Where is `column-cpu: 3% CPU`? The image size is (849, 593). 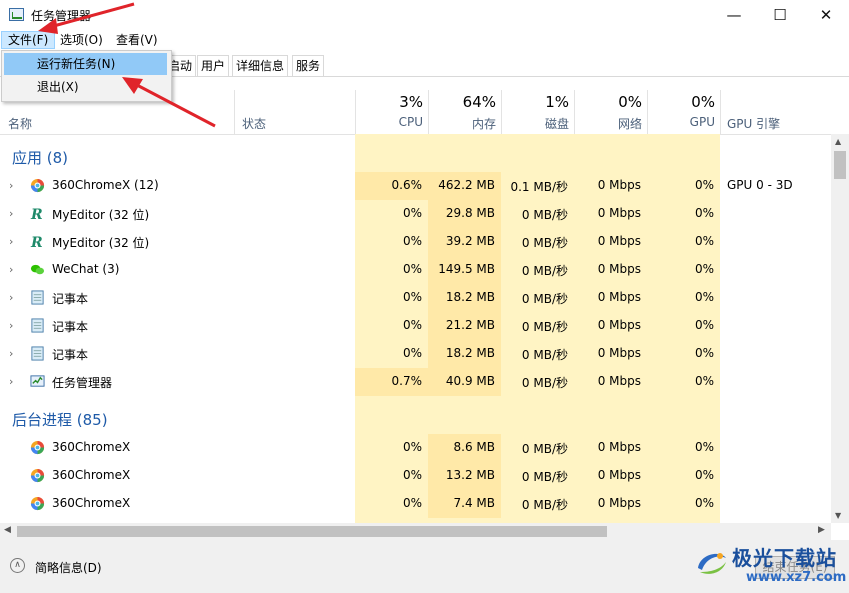
column-cpu: 3% CPU is located at coordinates (392, 112).